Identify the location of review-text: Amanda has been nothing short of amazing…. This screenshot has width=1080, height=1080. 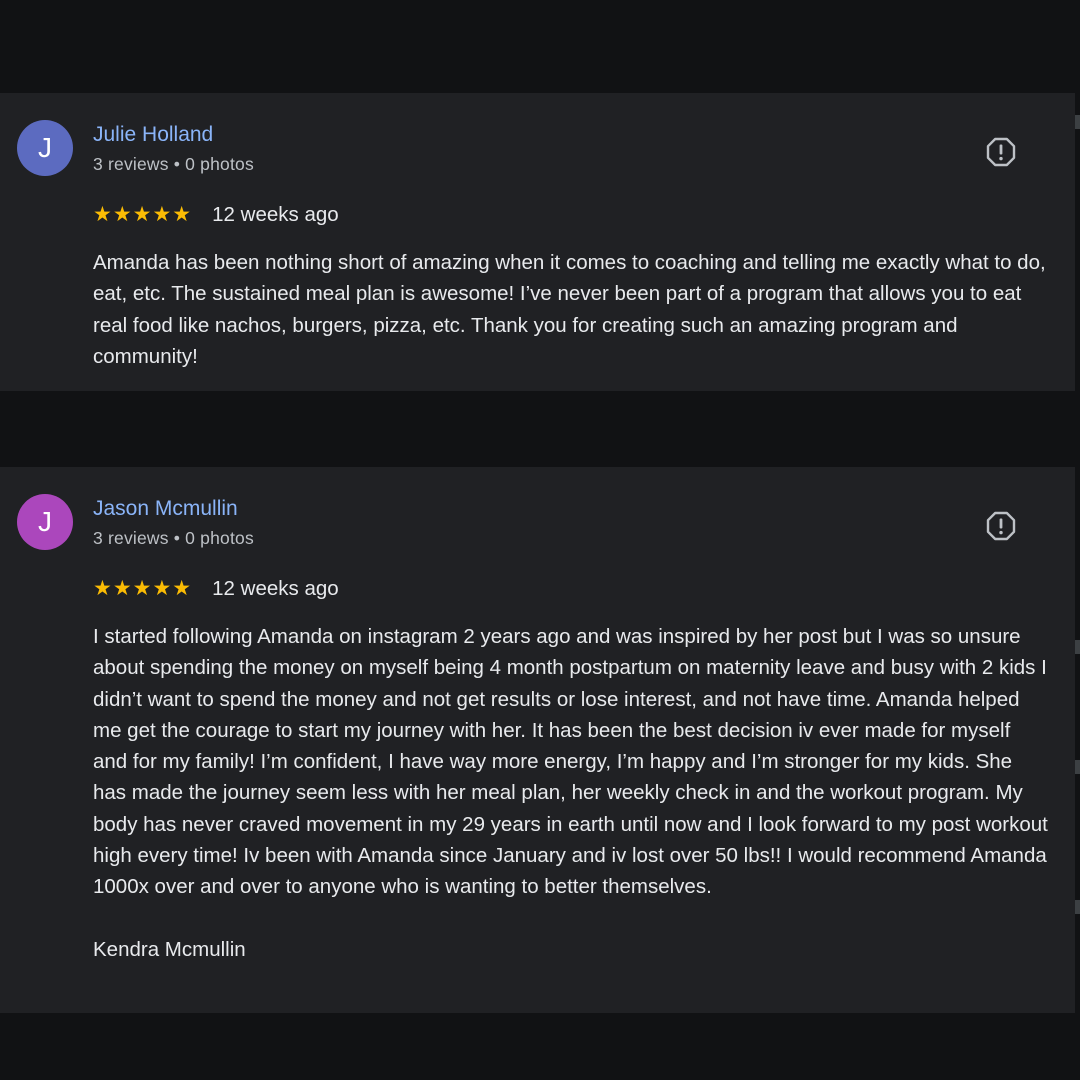
(569, 309).